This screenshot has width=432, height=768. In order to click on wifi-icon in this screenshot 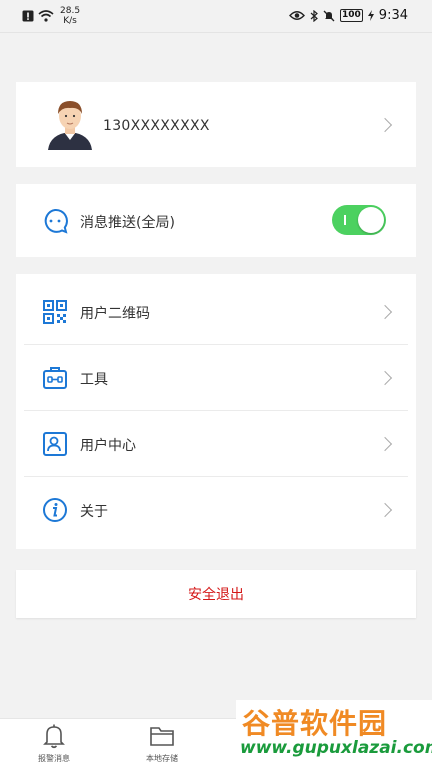, I will do `click(46, 16)`.